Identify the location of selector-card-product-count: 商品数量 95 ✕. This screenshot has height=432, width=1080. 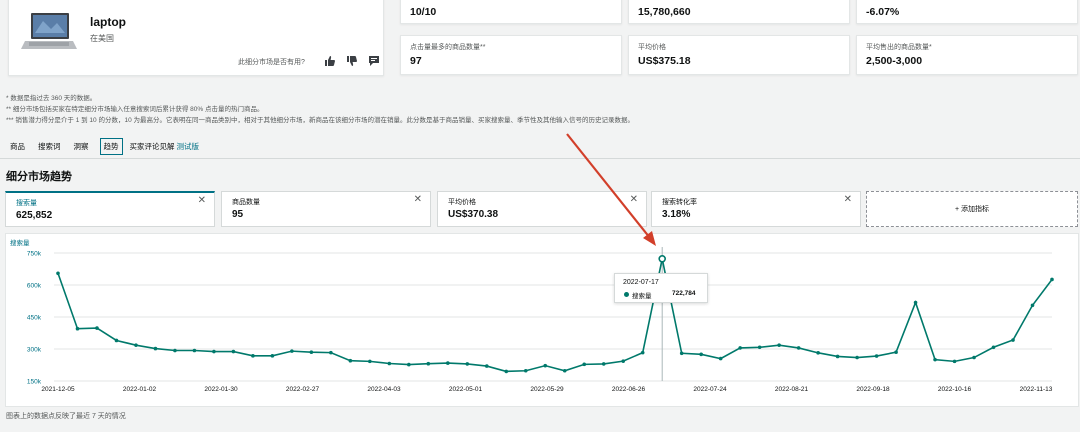
(326, 209).